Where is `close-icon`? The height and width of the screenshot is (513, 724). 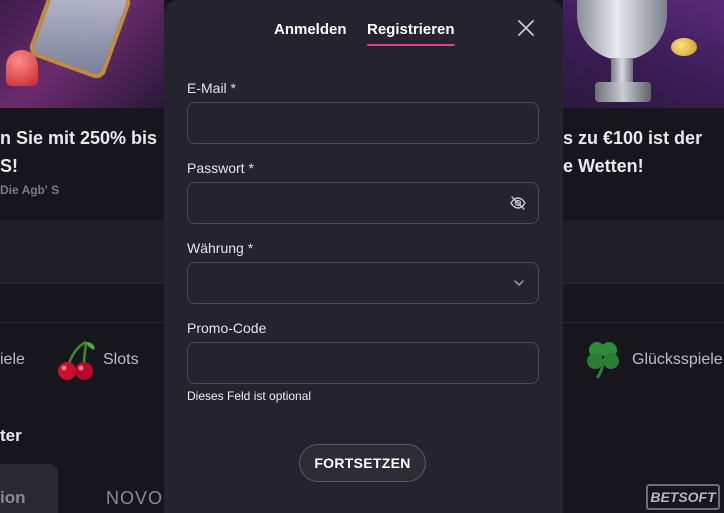 close-icon is located at coordinates (526, 28).